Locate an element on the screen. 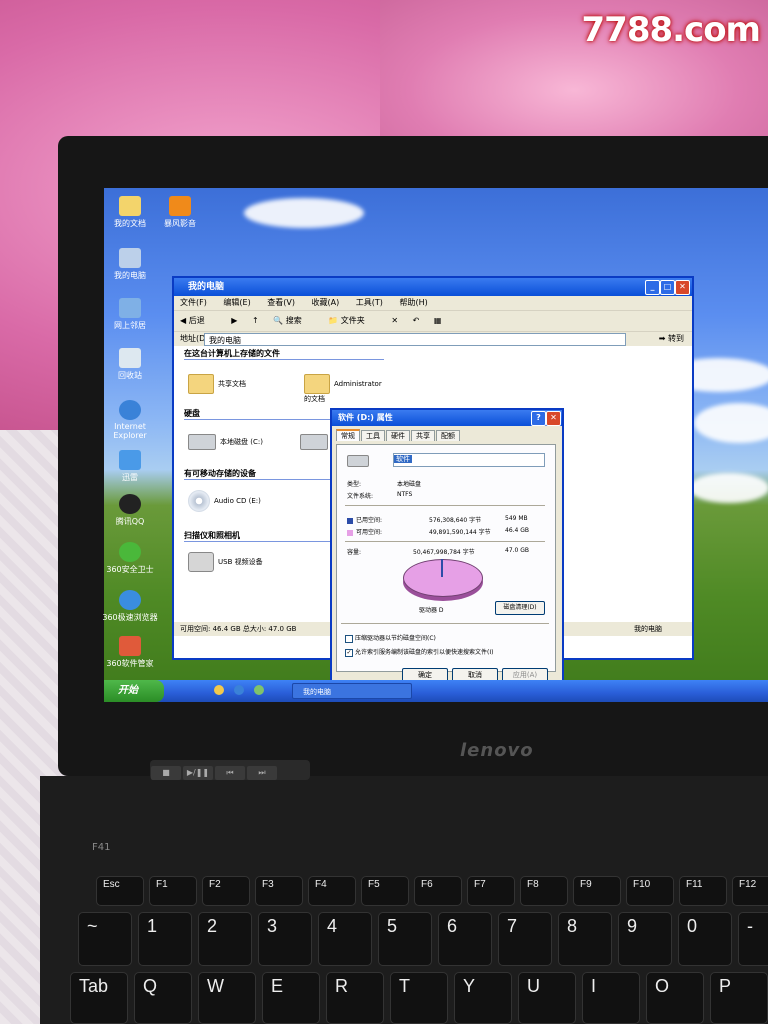 Image resolution: width=768 pixels, height=1024 pixels. key-f7: F7 is located at coordinates (491, 891).